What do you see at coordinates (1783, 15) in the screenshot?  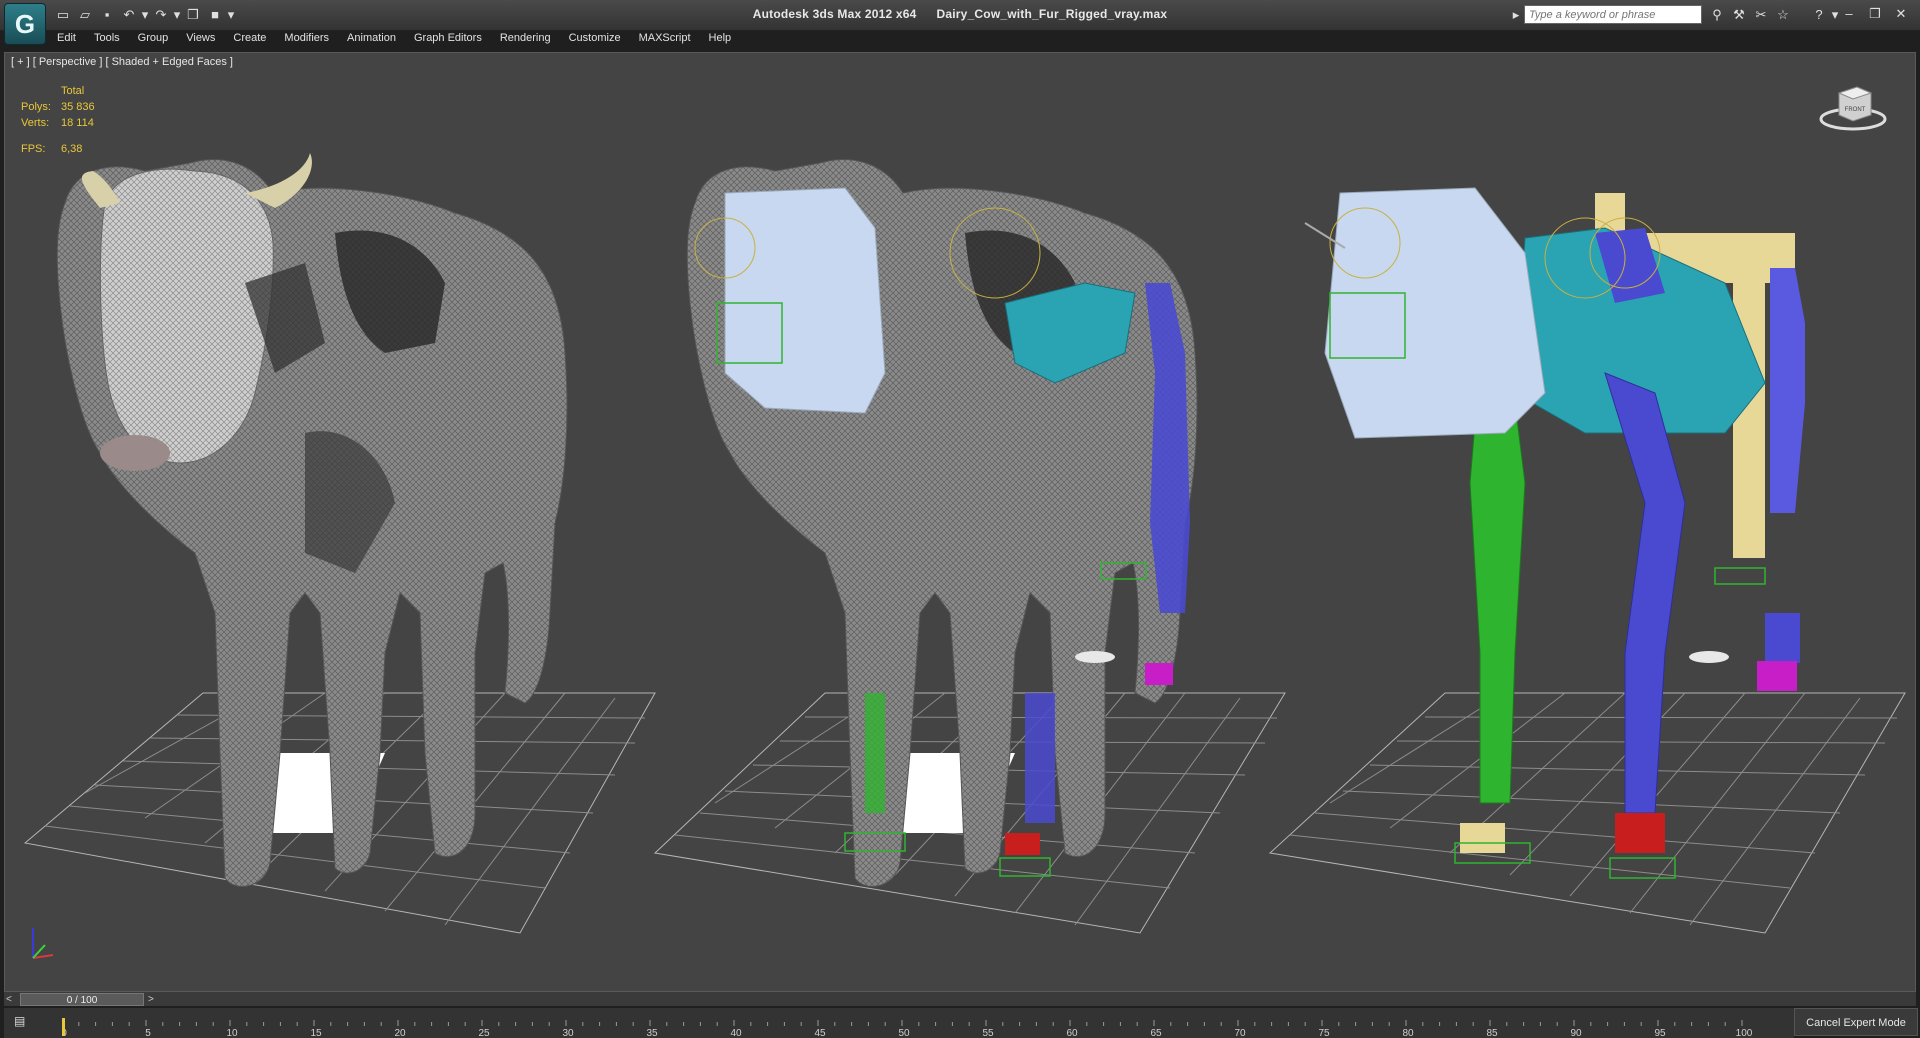 I see `star-icon: ☆` at bounding box center [1783, 15].